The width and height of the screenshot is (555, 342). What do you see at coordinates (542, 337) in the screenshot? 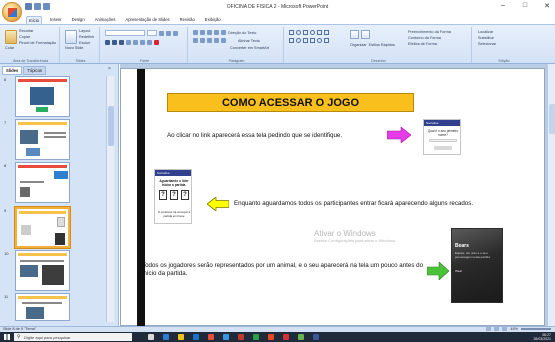
I see `system-tray-clock: 08:27 28/03/2021` at bounding box center [542, 337].